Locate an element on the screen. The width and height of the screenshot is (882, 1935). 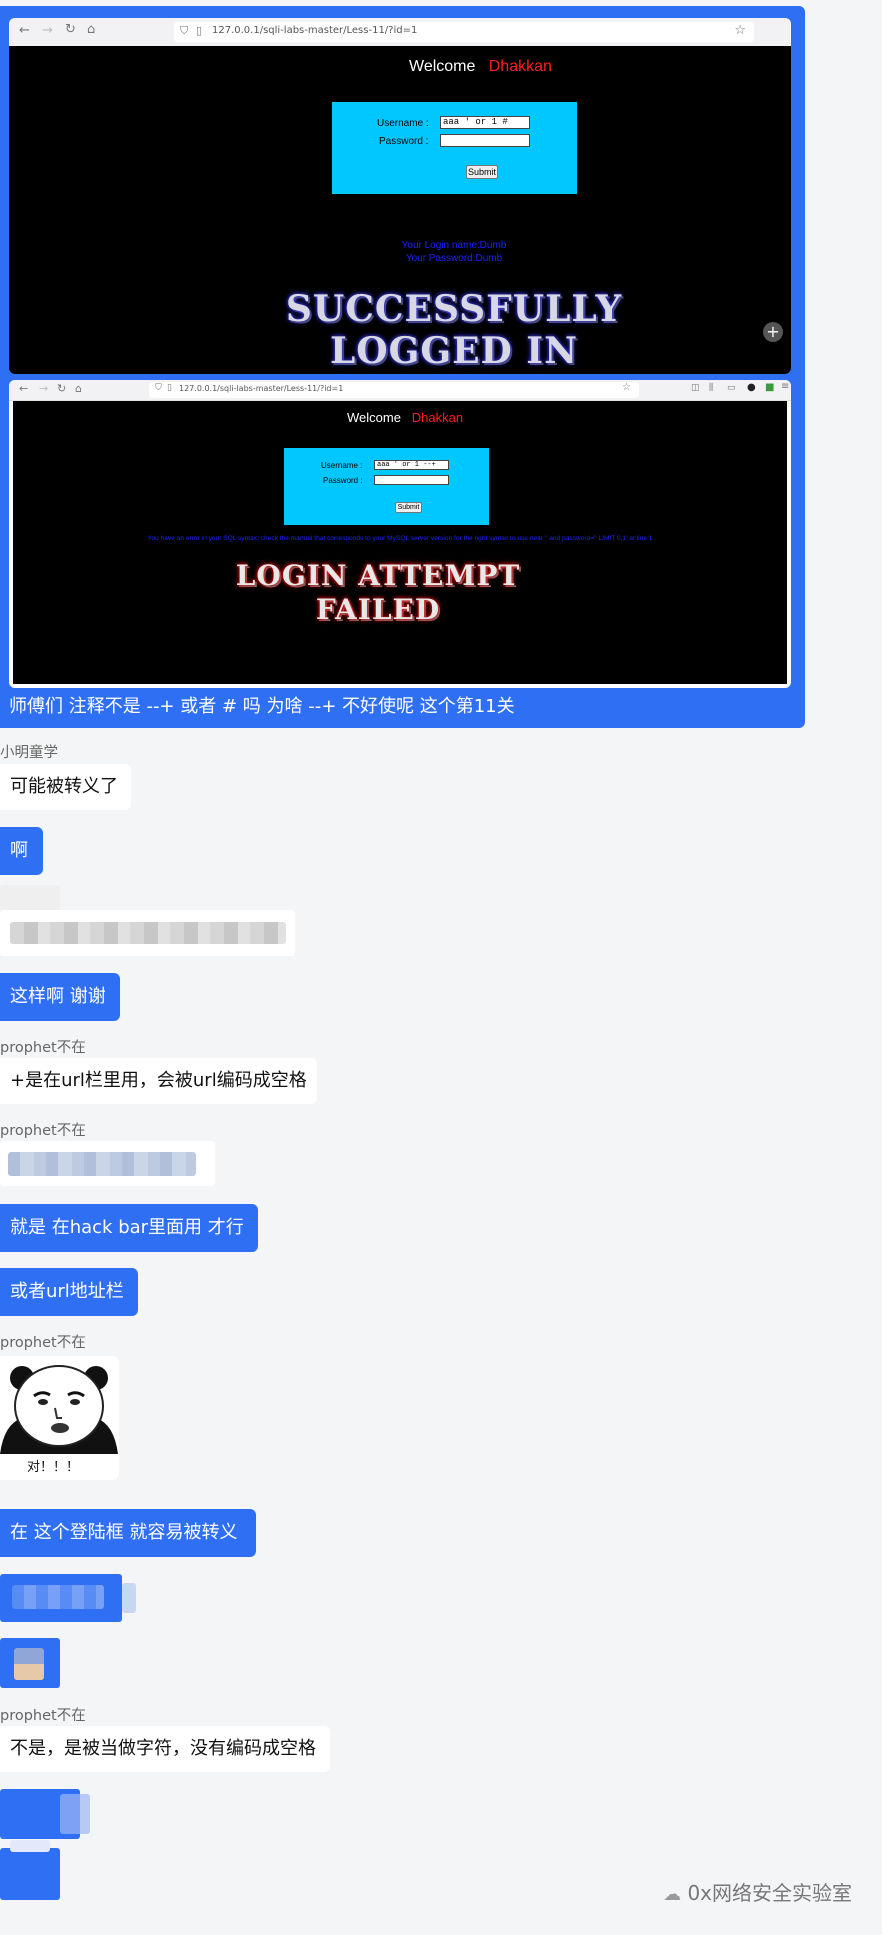
login-name-result: Your Login name:Dumb is located at coordinates (454, 245).